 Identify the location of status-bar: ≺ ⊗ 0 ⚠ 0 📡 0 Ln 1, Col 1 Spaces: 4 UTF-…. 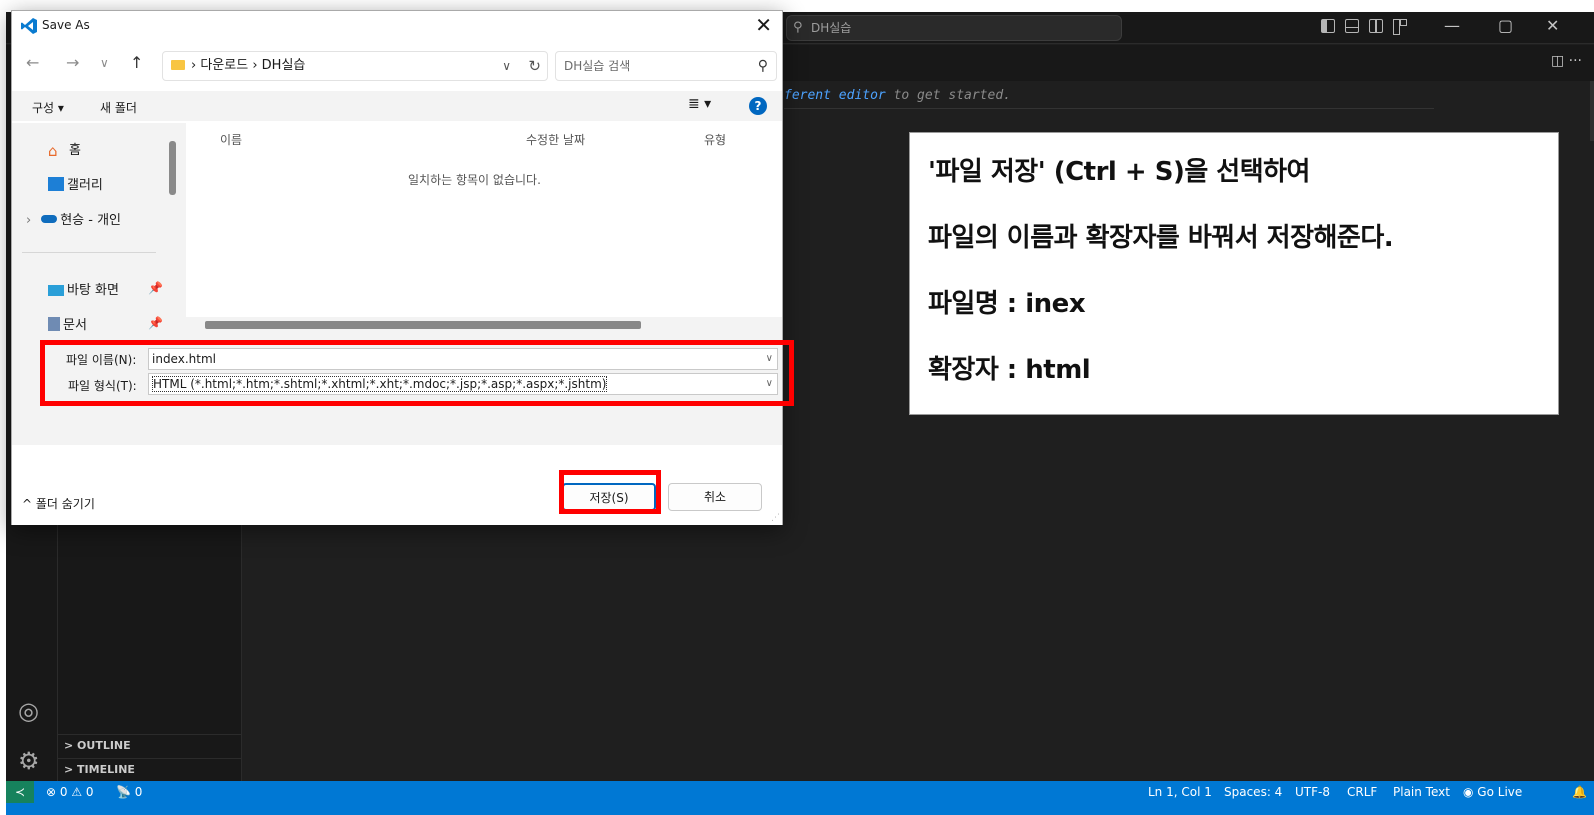
(800, 798).